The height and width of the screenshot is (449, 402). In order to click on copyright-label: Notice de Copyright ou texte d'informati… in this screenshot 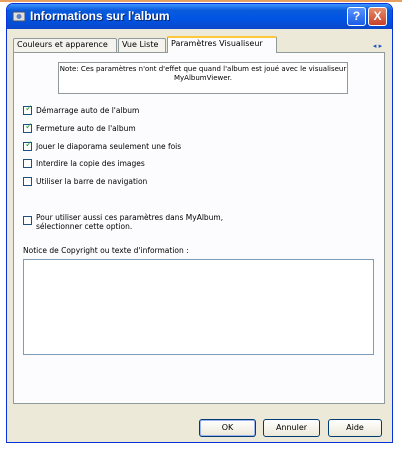, I will do `click(106, 250)`.